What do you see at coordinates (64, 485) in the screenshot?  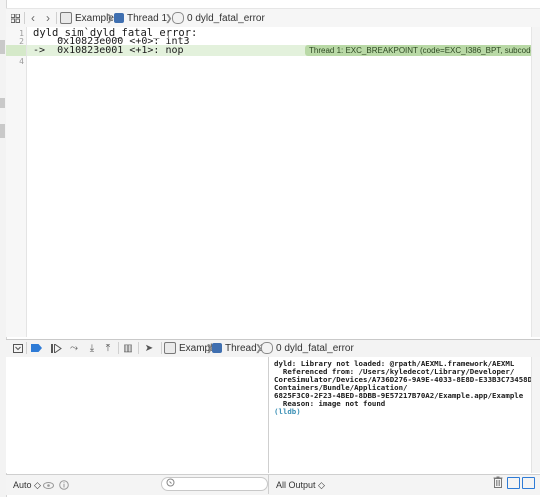 I see `info-icon` at bounding box center [64, 485].